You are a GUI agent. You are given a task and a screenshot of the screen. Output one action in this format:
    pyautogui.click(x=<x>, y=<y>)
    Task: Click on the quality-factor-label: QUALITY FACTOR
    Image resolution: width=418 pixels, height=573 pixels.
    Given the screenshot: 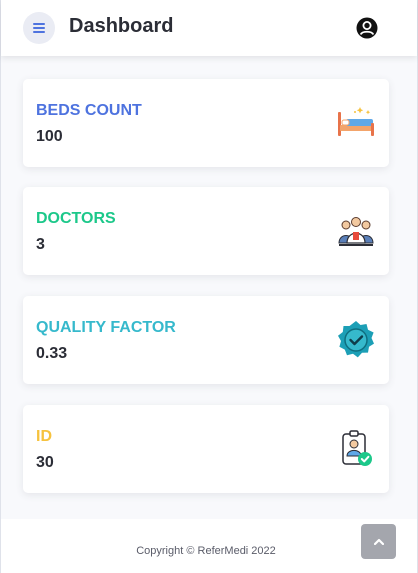 What is the action you would take?
    pyautogui.click(x=106, y=327)
    